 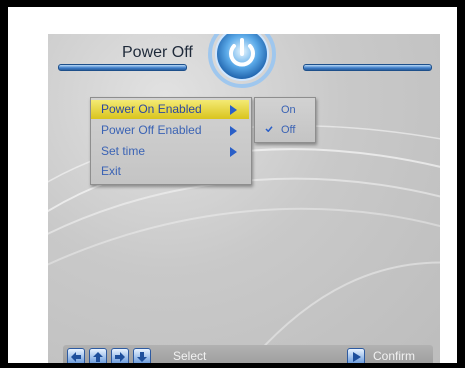 I want to click on menu-item-set-time: Set time, so click(x=170, y=151).